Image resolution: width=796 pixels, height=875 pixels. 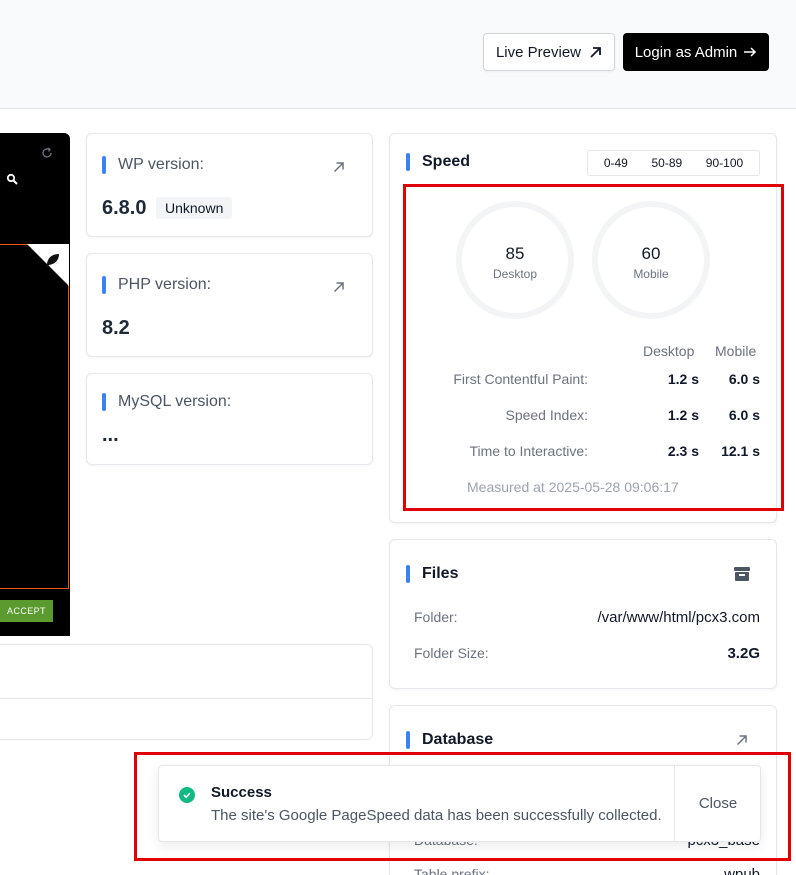 I want to click on table-prefix-value: wpub, so click(x=742, y=870).